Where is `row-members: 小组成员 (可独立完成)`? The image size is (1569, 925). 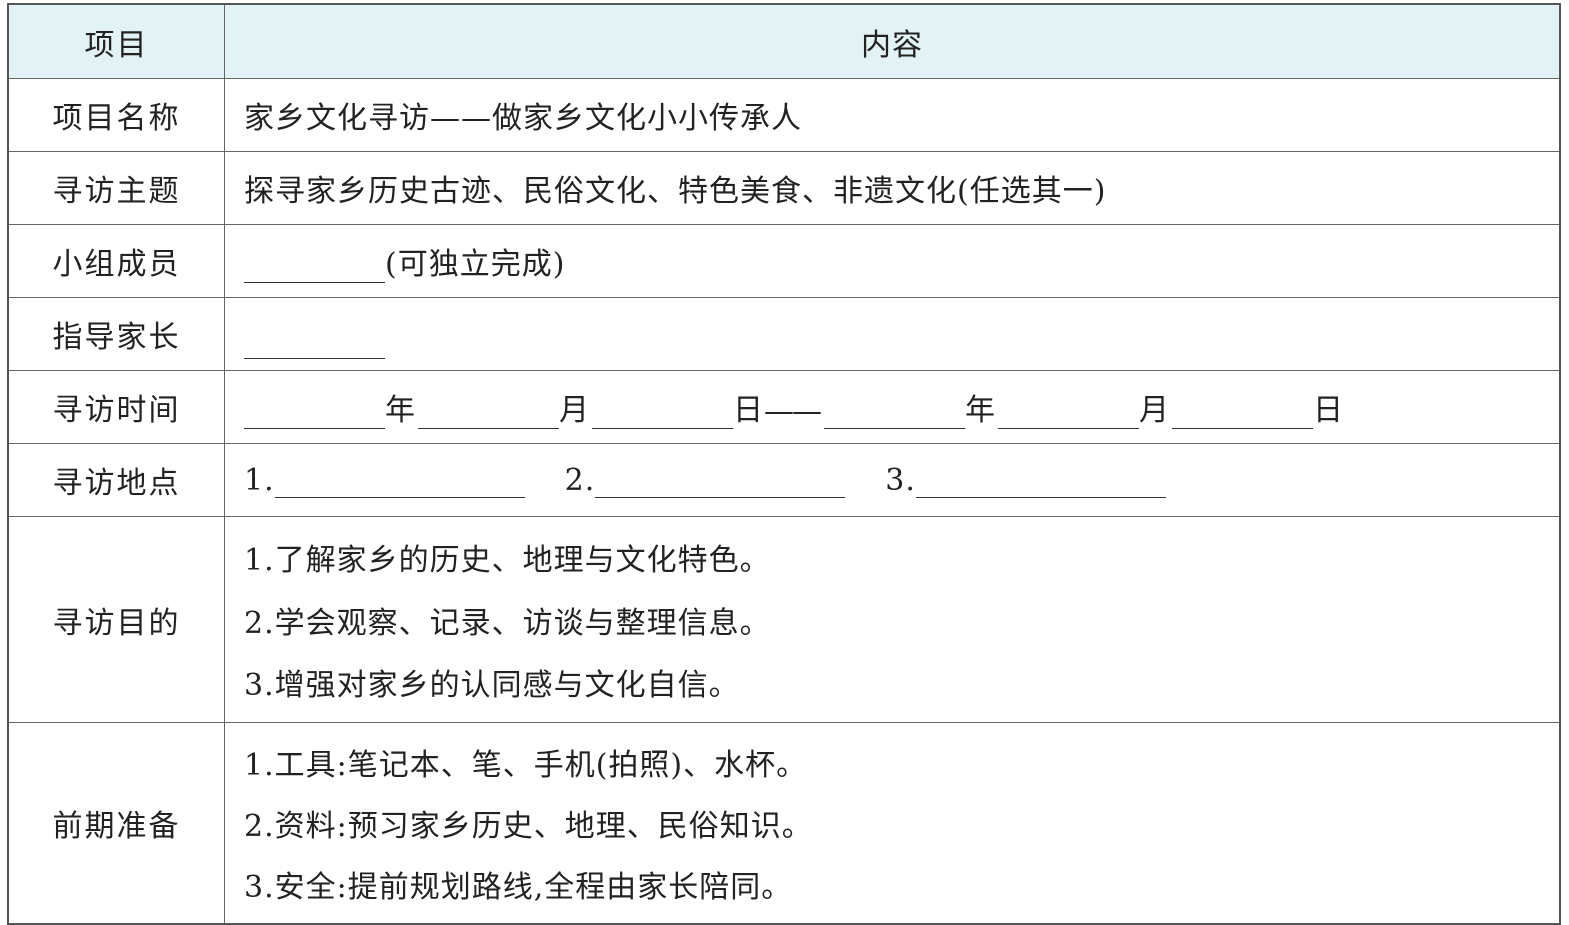
row-members: 小组成员 (可独立完成) is located at coordinates (784, 260).